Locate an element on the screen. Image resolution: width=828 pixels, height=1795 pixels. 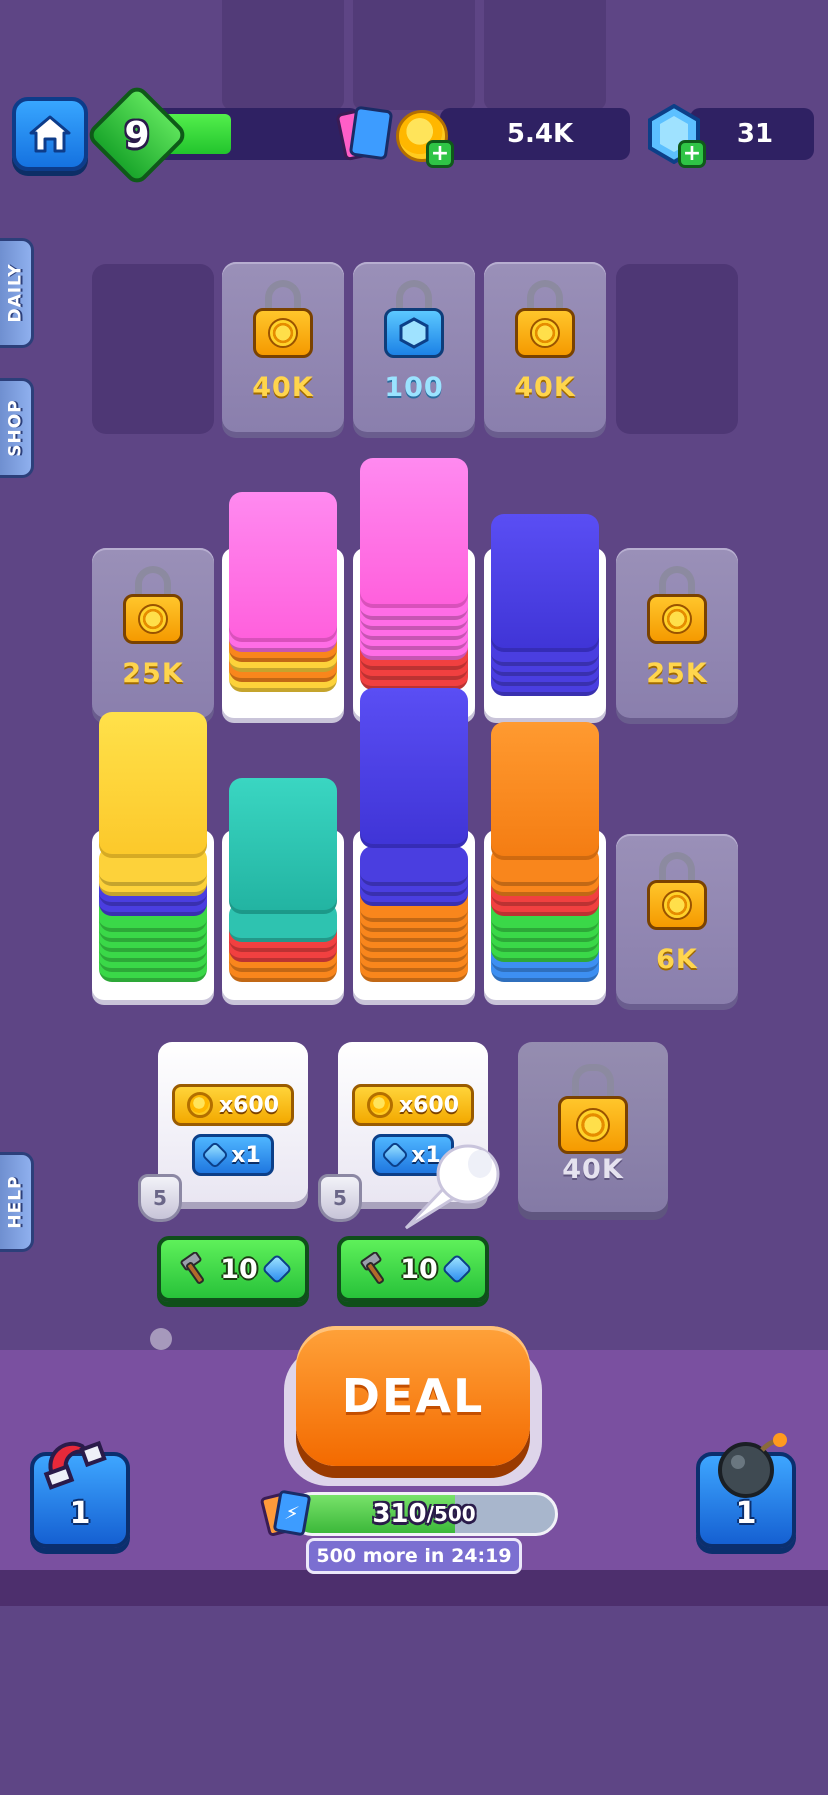
energy-current: 310 is located at coordinates (399, 1514).